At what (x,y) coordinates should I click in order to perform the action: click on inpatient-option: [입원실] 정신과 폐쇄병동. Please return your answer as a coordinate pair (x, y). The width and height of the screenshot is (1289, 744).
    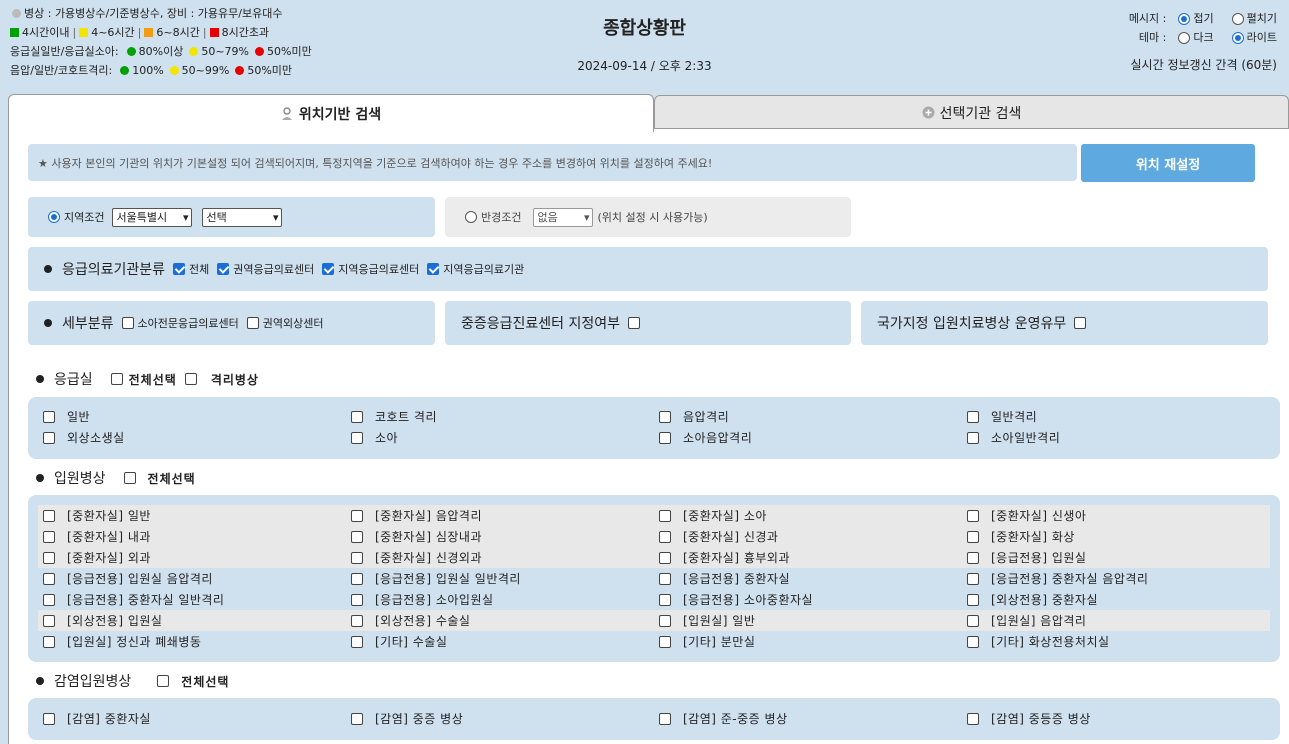
    Looking at the image, I should click on (122, 641).